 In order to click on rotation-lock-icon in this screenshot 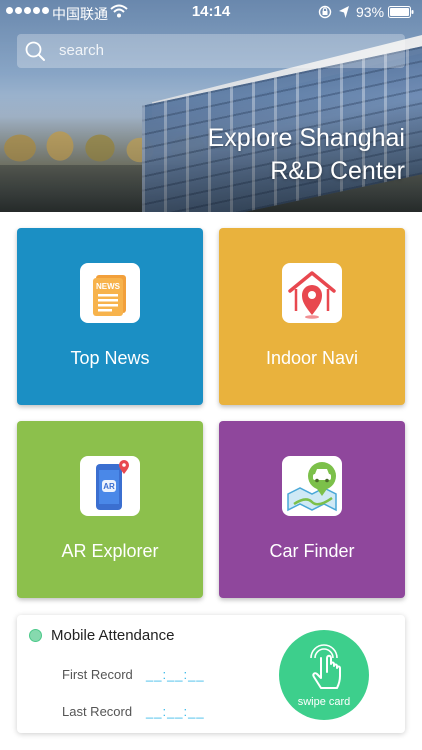, I will do `click(325, 12)`.